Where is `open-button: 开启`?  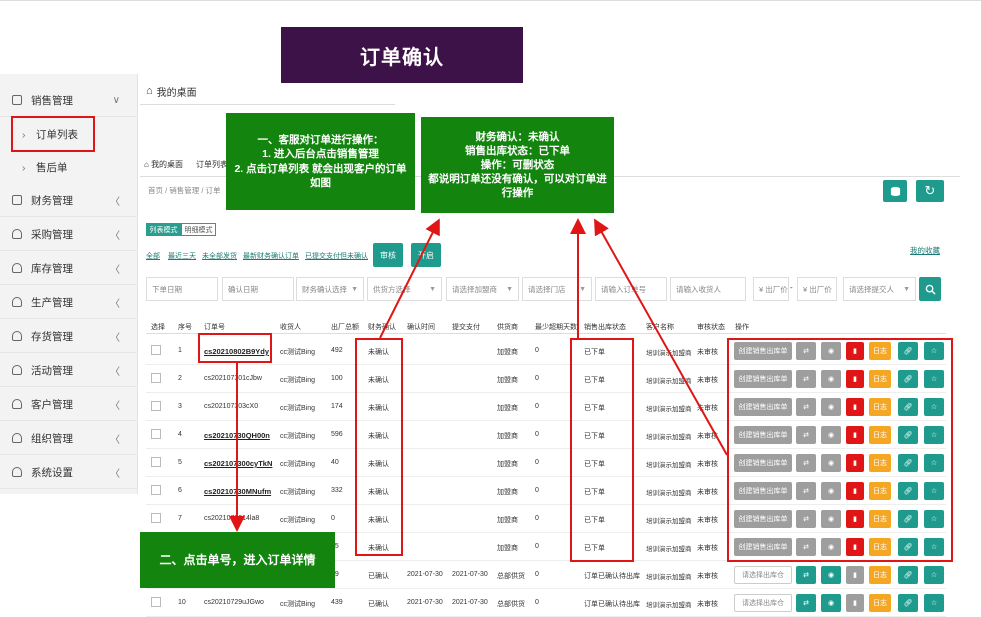 open-button: 开启 is located at coordinates (426, 255).